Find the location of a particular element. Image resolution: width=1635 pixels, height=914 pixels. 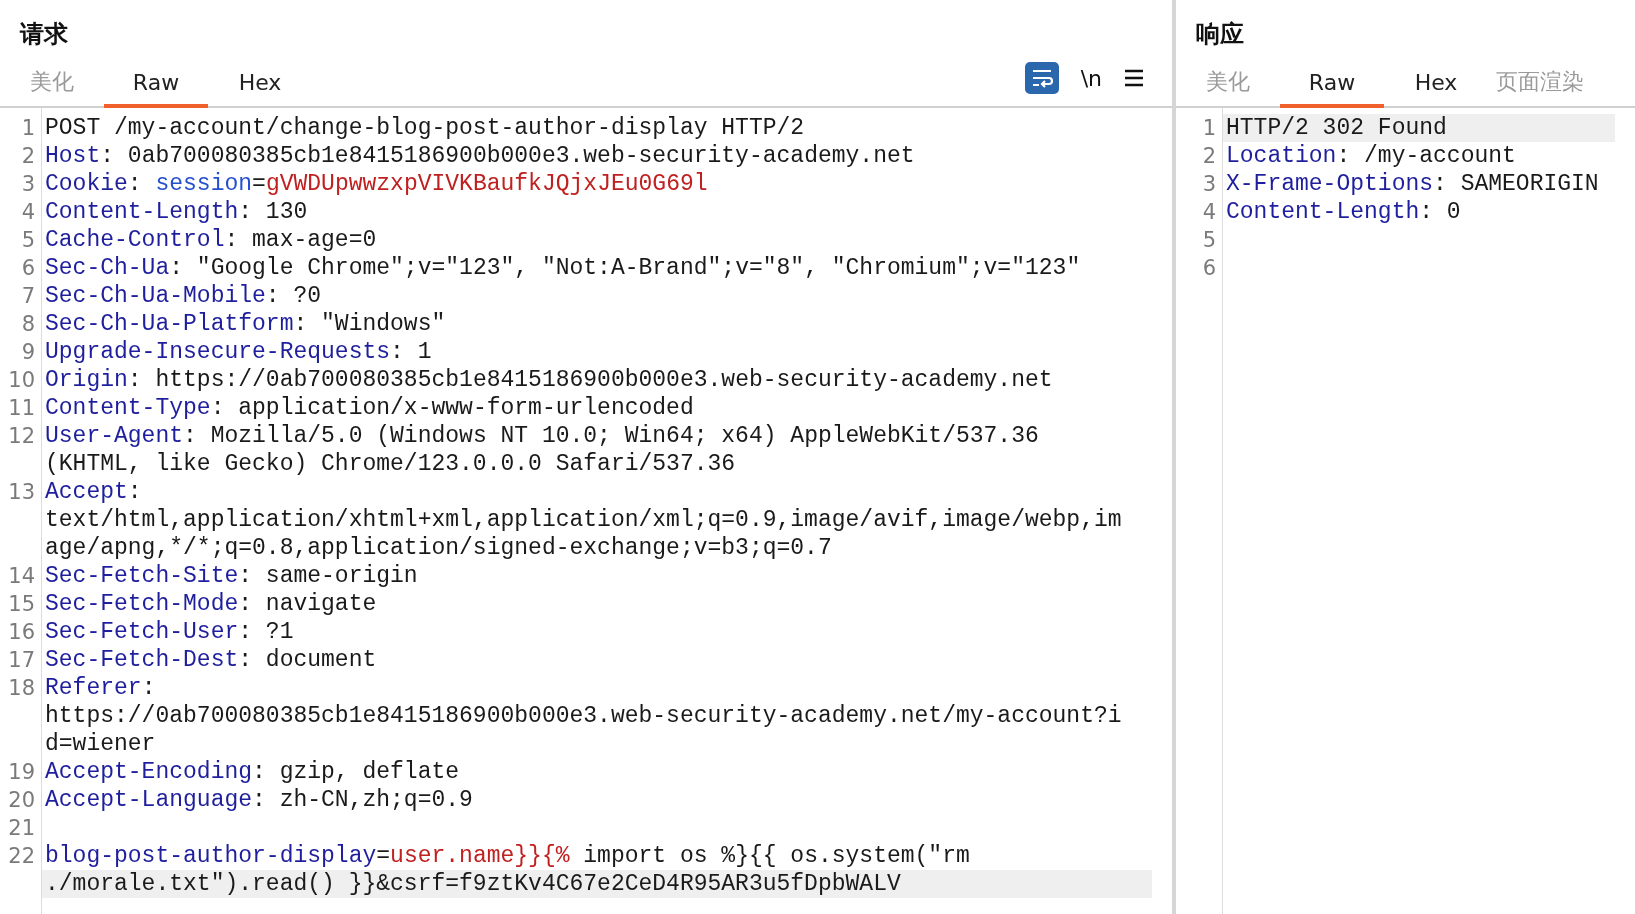

line-number: 20 is located at coordinates (21, 800).